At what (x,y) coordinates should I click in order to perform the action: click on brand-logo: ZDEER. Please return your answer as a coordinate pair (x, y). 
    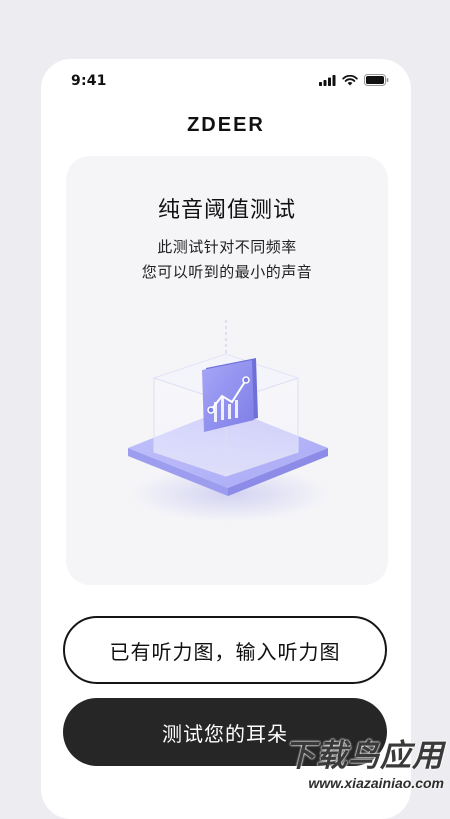
    Looking at the image, I should click on (226, 125).